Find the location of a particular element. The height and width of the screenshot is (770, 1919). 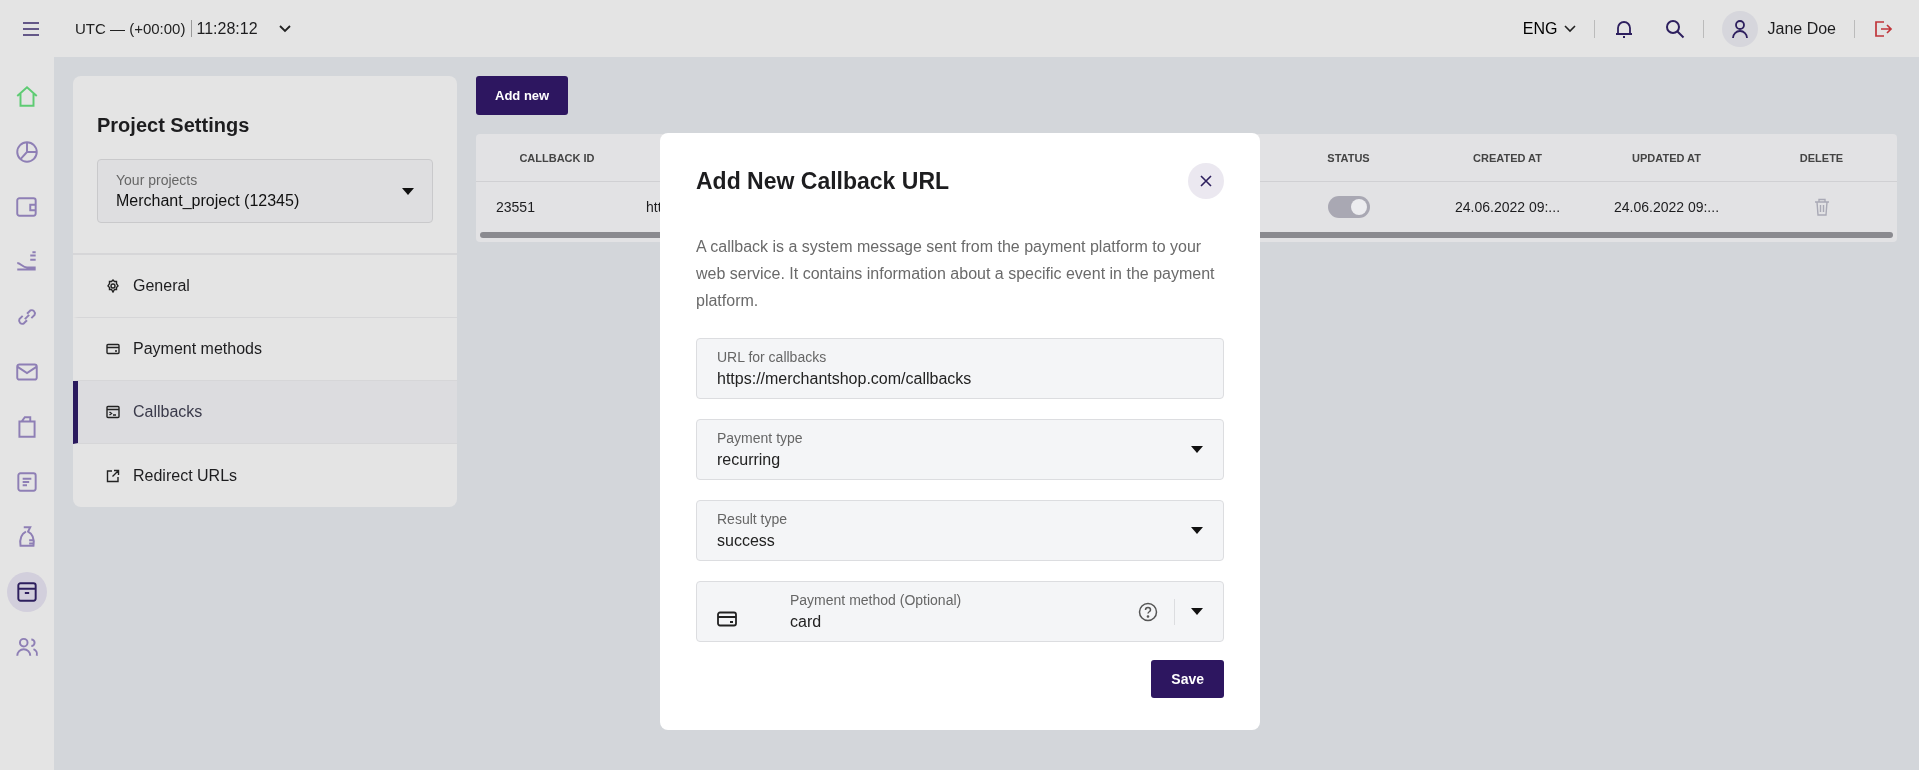

archive-icon is located at coordinates (27, 592).